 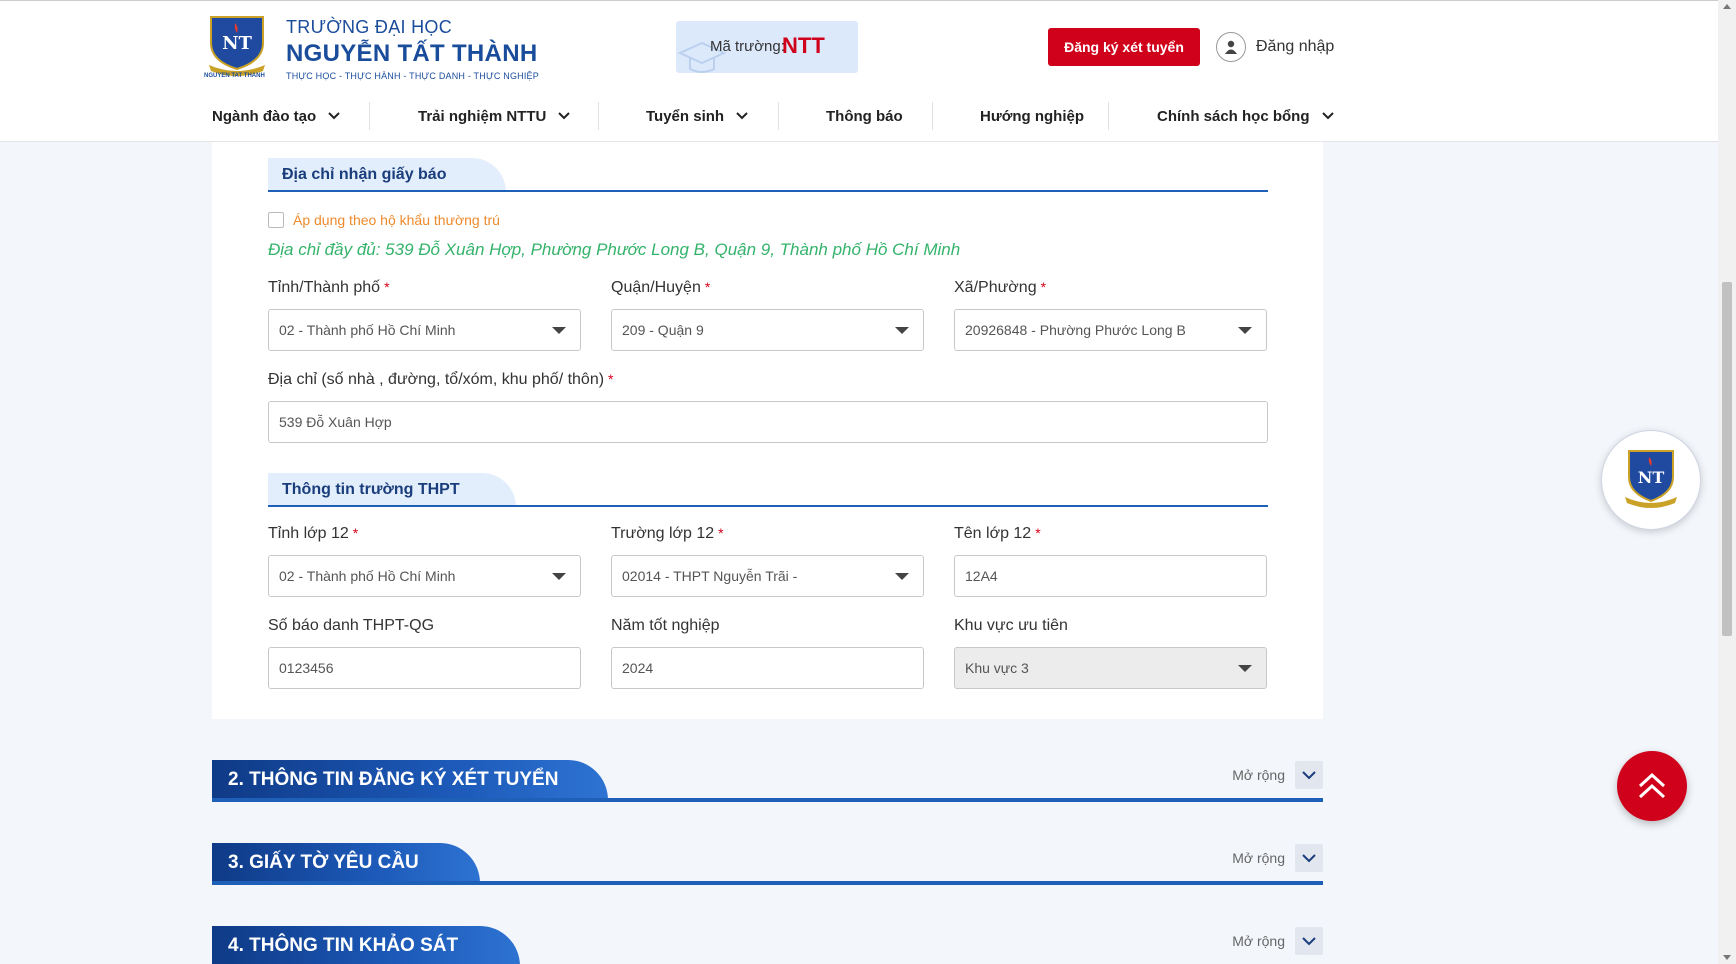 I want to click on select-value: 209 - Quận 9, so click(x=663, y=330).